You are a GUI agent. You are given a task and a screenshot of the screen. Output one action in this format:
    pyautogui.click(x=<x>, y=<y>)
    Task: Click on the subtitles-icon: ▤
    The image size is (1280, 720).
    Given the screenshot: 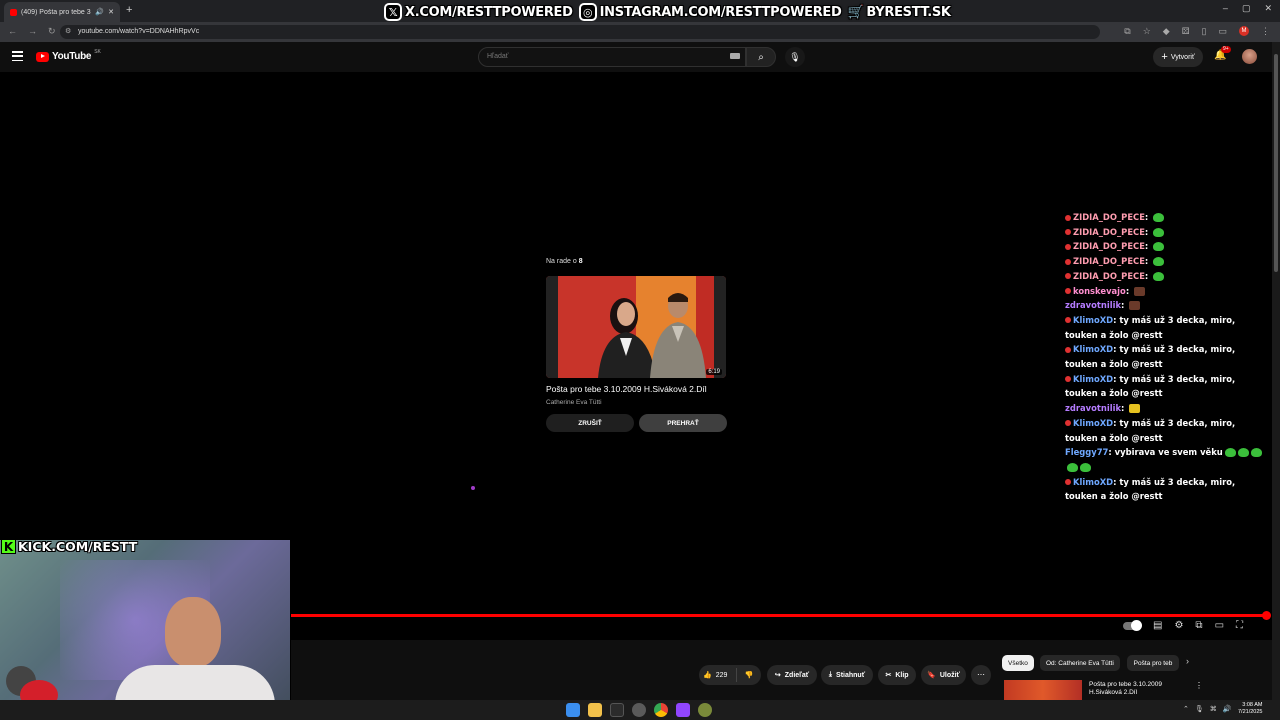 What is the action you would take?
    pyautogui.click(x=1157, y=625)
    